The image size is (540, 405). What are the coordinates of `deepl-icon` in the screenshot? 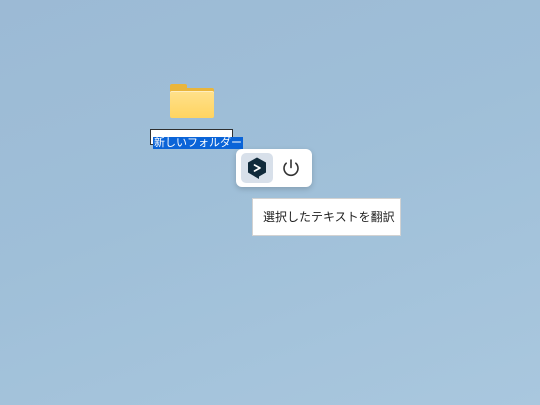 It's located at (257, 168).